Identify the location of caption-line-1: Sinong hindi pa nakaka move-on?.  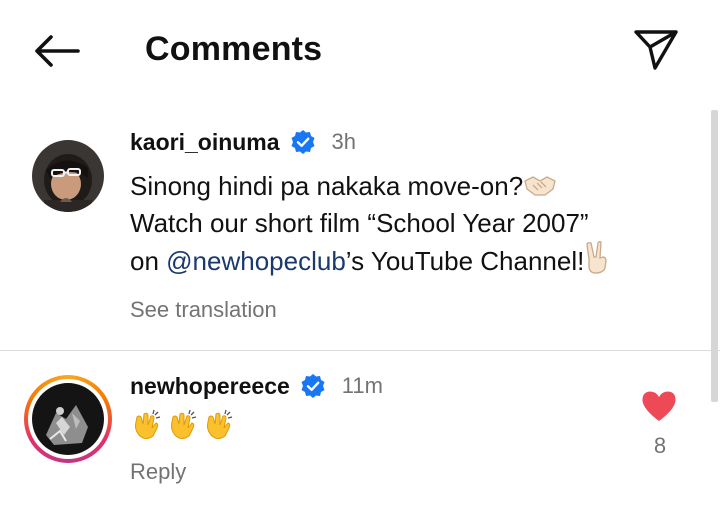
(410, 188).